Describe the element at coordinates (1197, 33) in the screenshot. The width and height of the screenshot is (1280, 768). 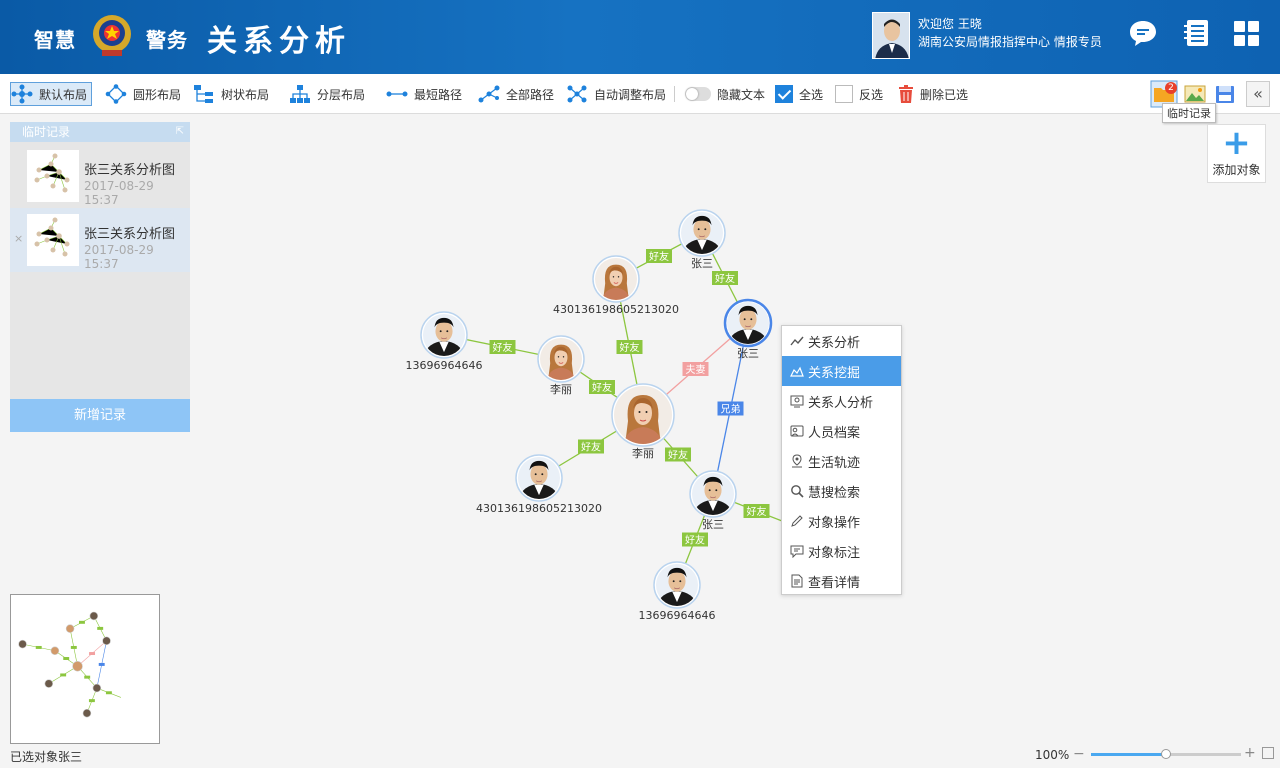
I see `notebook-icon` at that location.